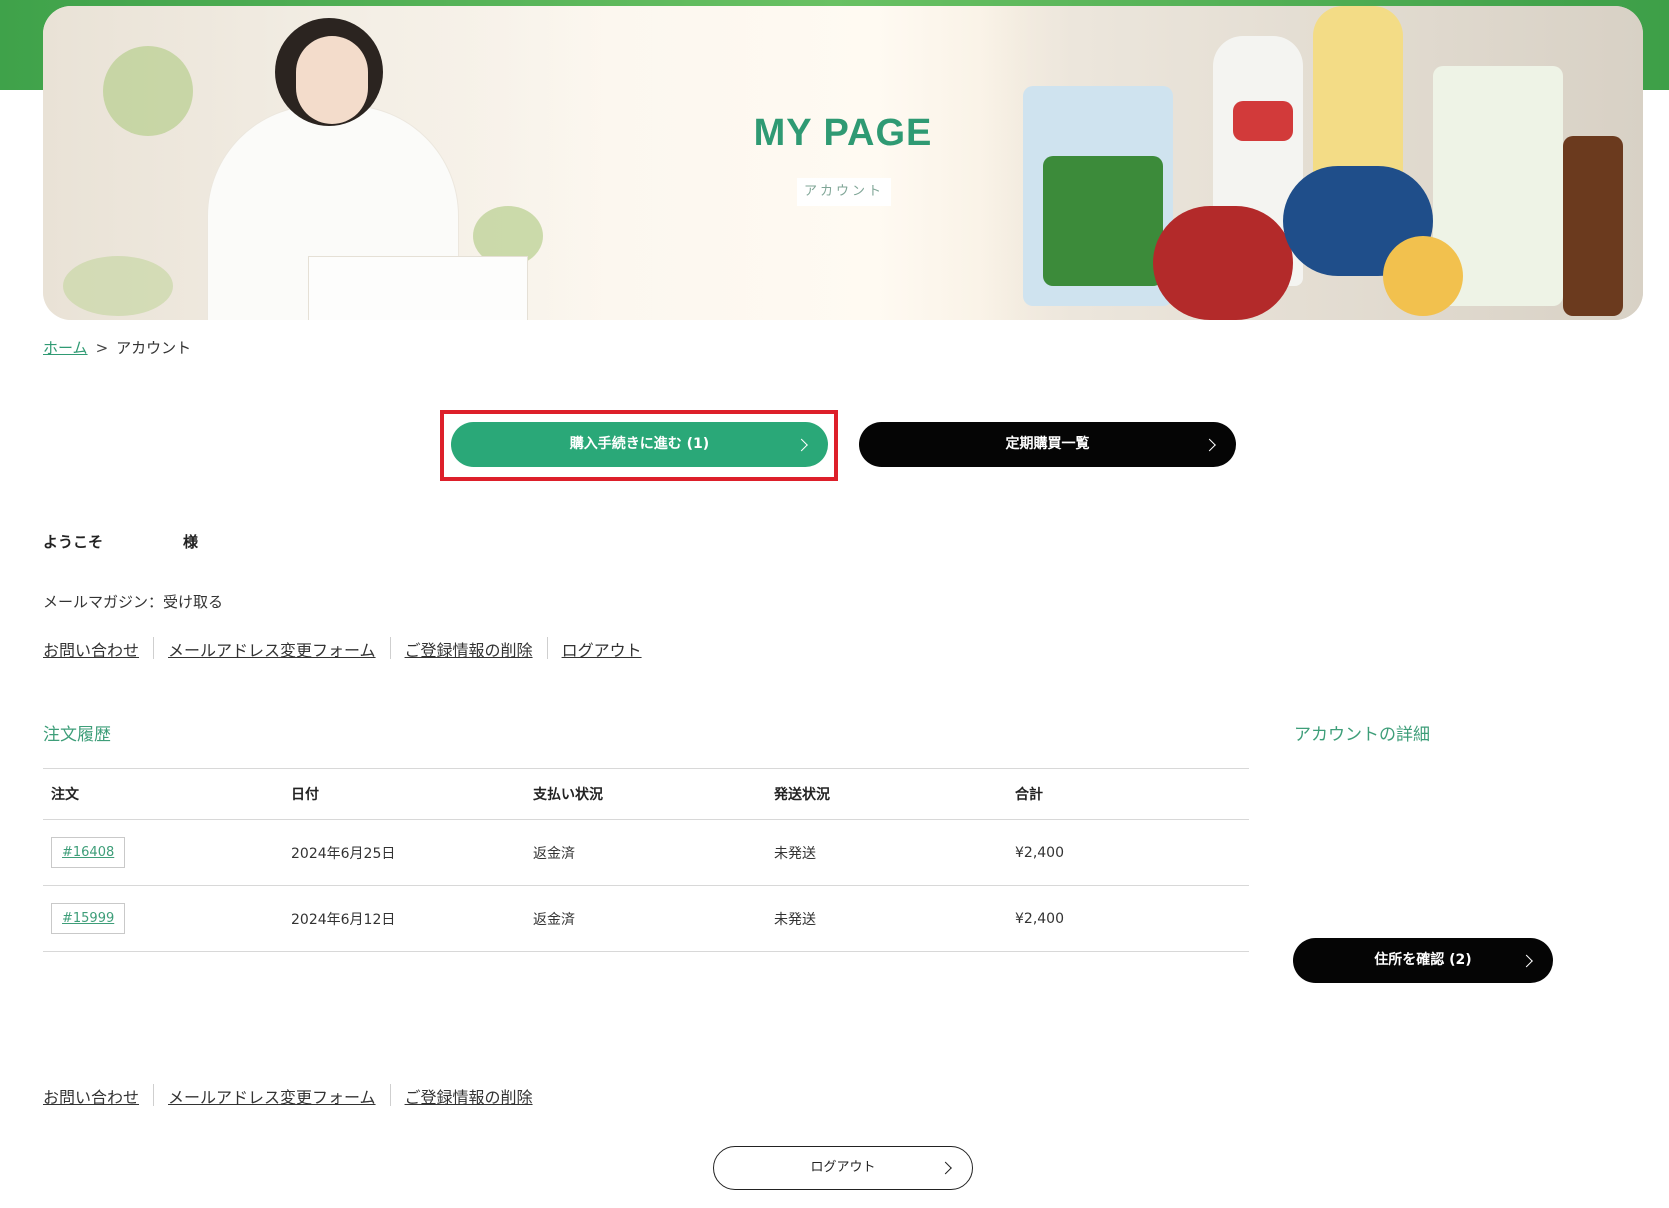 This screenshot has height=1208, width=1669. I want to click on welcome-message: ようこそ 様, so click(120, 541).